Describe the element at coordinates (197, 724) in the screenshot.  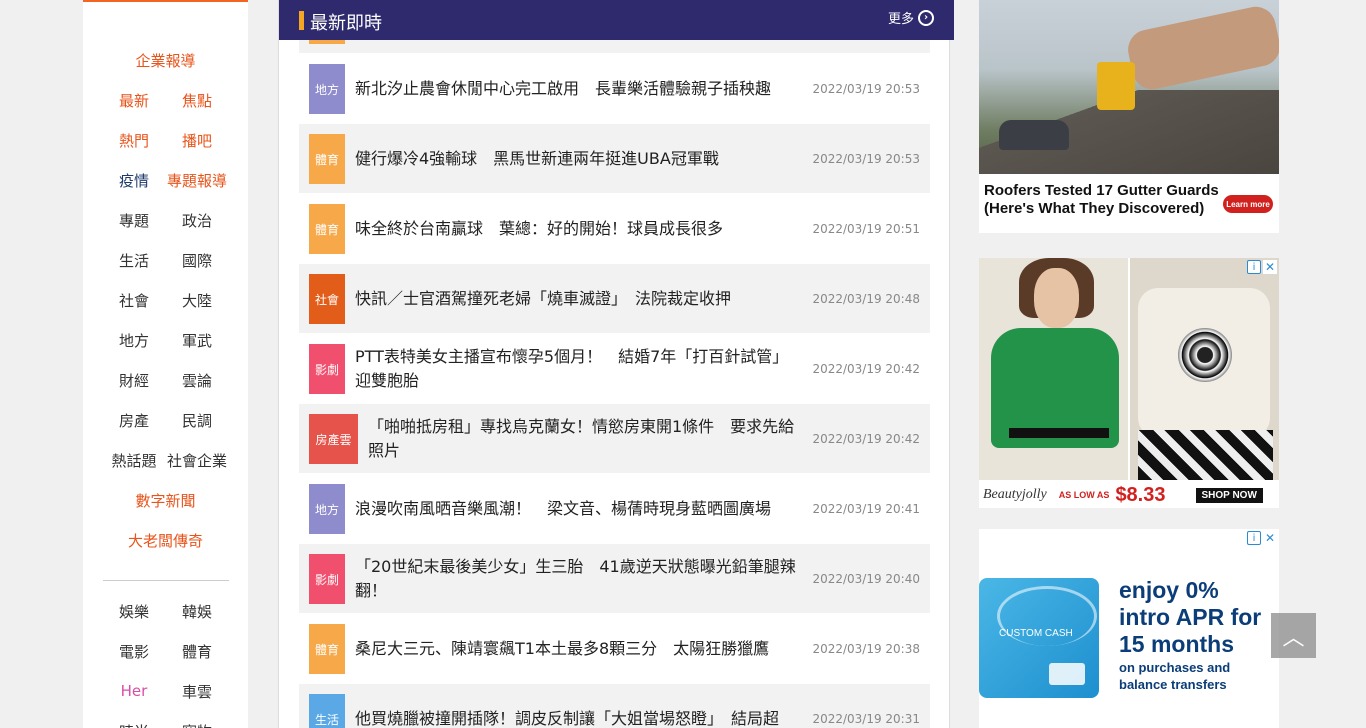
I see `nav-link: 寵物` at that location.